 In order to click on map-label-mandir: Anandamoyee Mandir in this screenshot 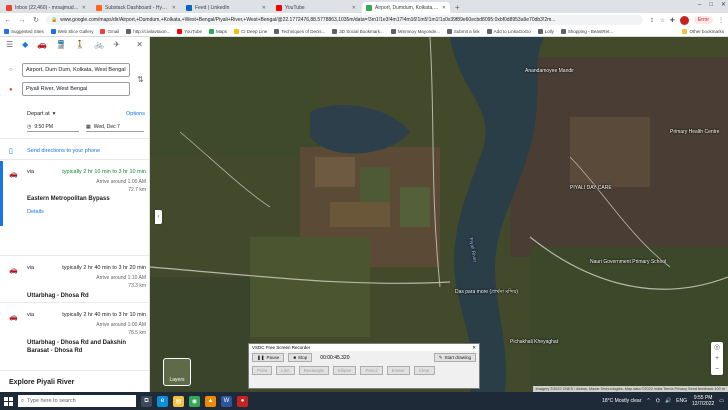, I will do `click(549, 71)`.